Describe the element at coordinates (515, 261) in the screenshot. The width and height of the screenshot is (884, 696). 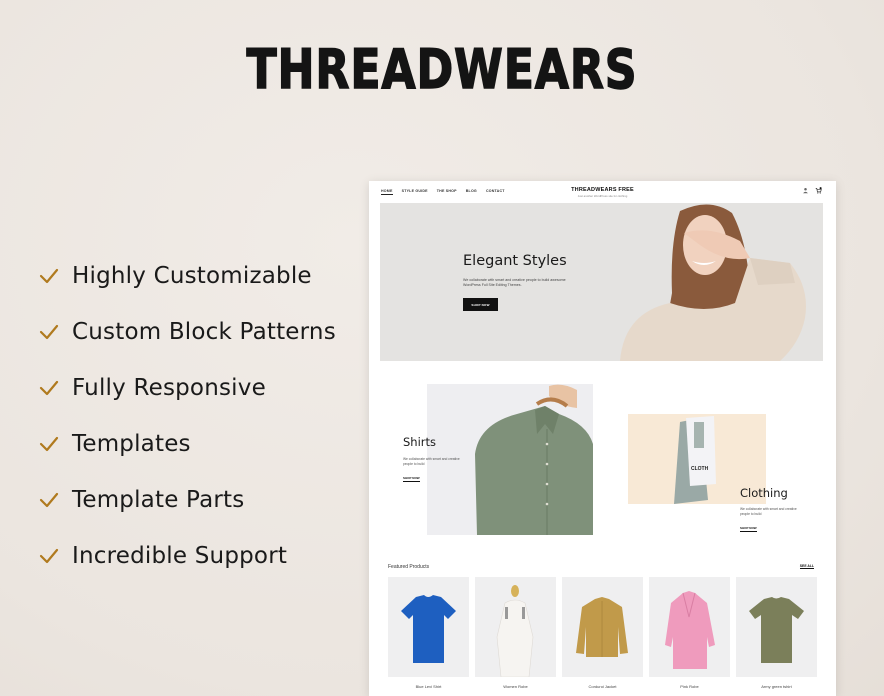
I see `hero-title: Elegant Styles` at that location.